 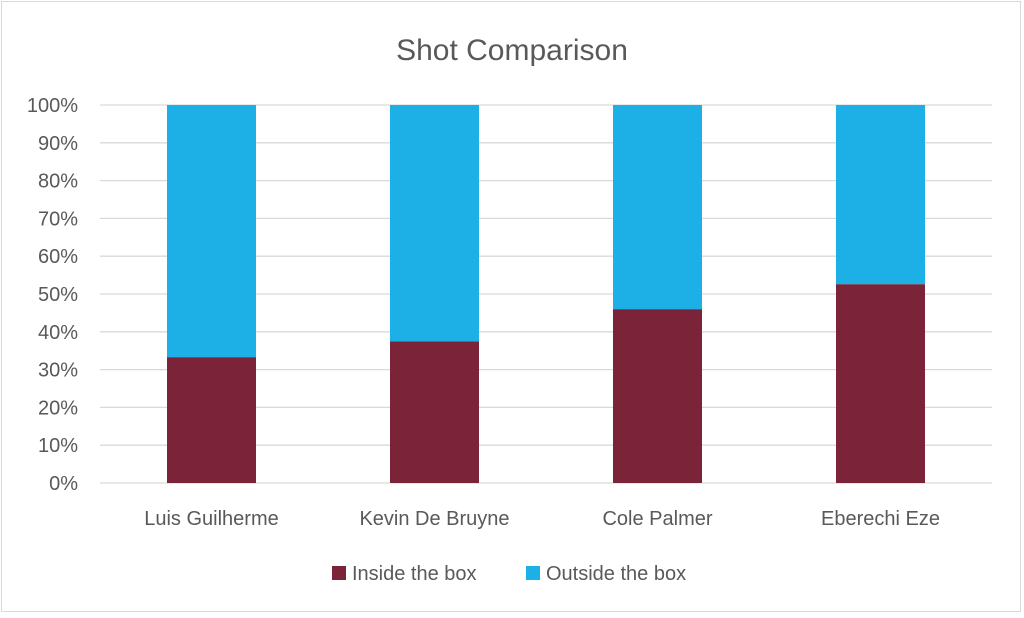 What do you see at coordinates (58, 446) in the screenshot?
I see `y-tick-label: 10%` at bounding box center [58, 446].